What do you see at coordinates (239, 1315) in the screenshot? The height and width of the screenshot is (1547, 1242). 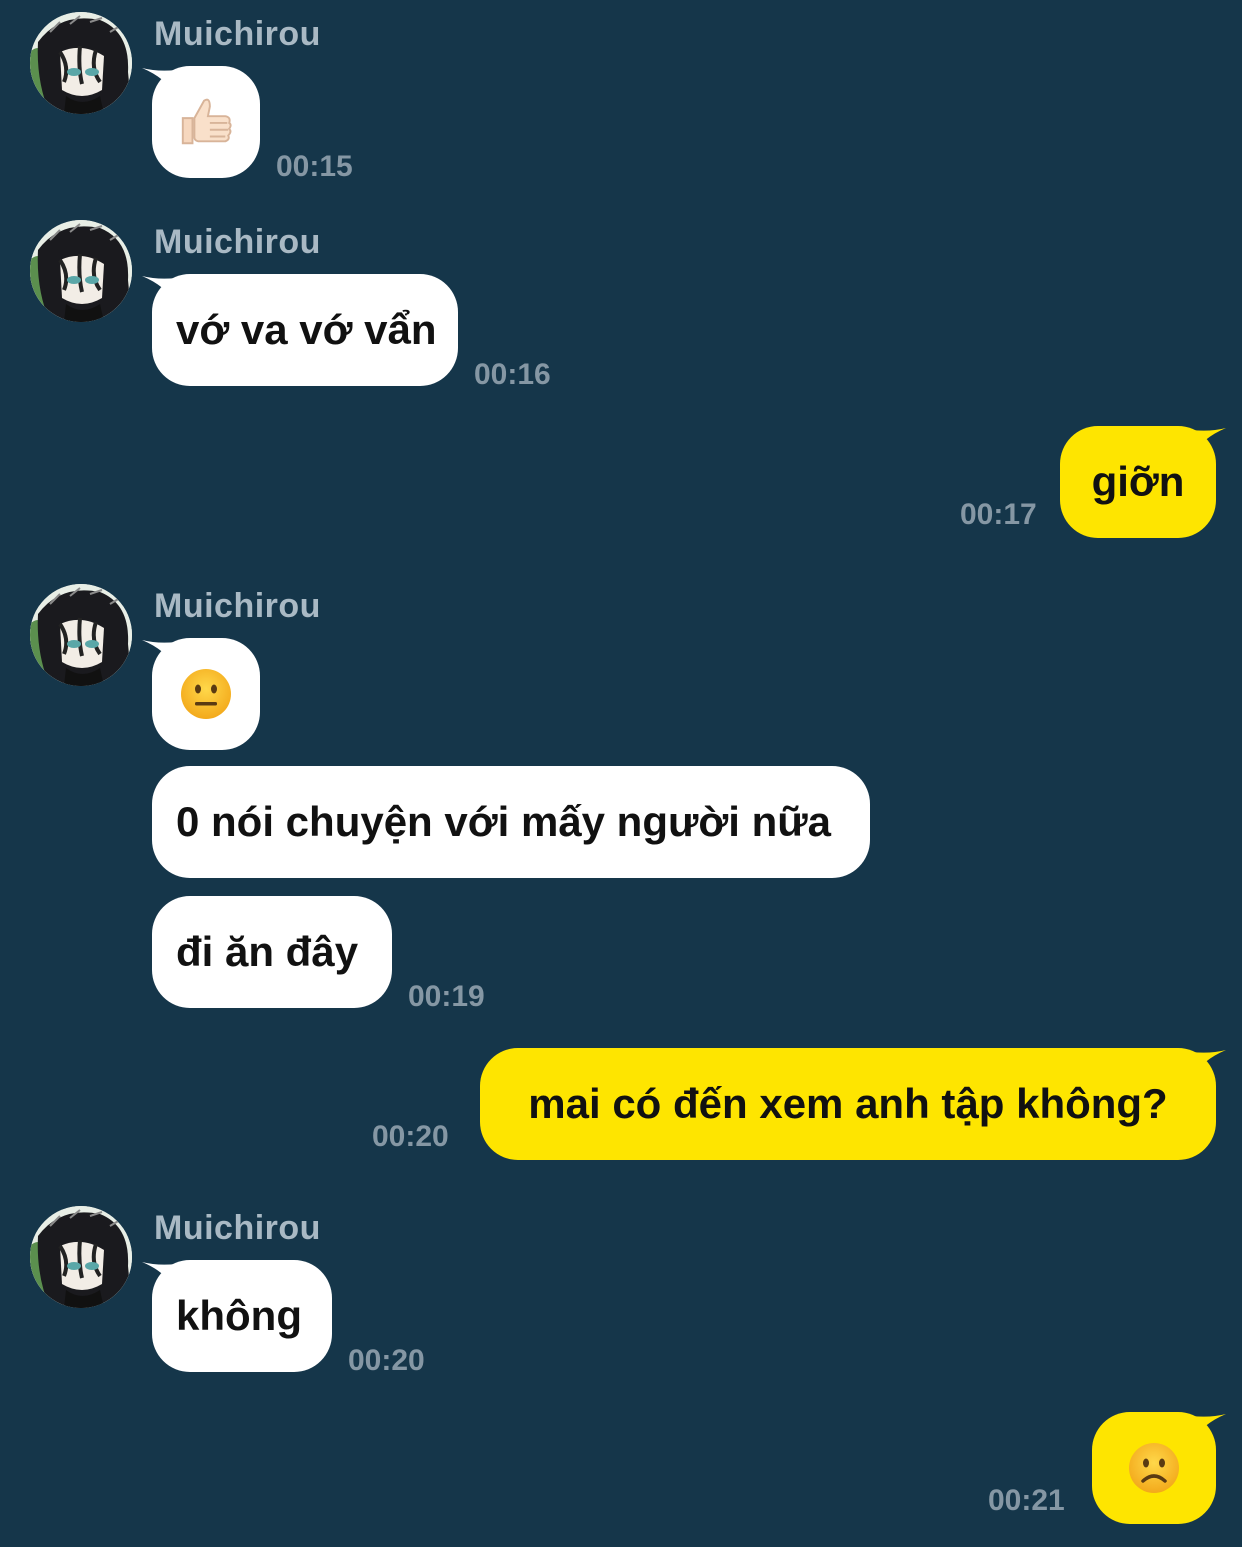 I see `message-text: không` at bounding box center [239, 1315].